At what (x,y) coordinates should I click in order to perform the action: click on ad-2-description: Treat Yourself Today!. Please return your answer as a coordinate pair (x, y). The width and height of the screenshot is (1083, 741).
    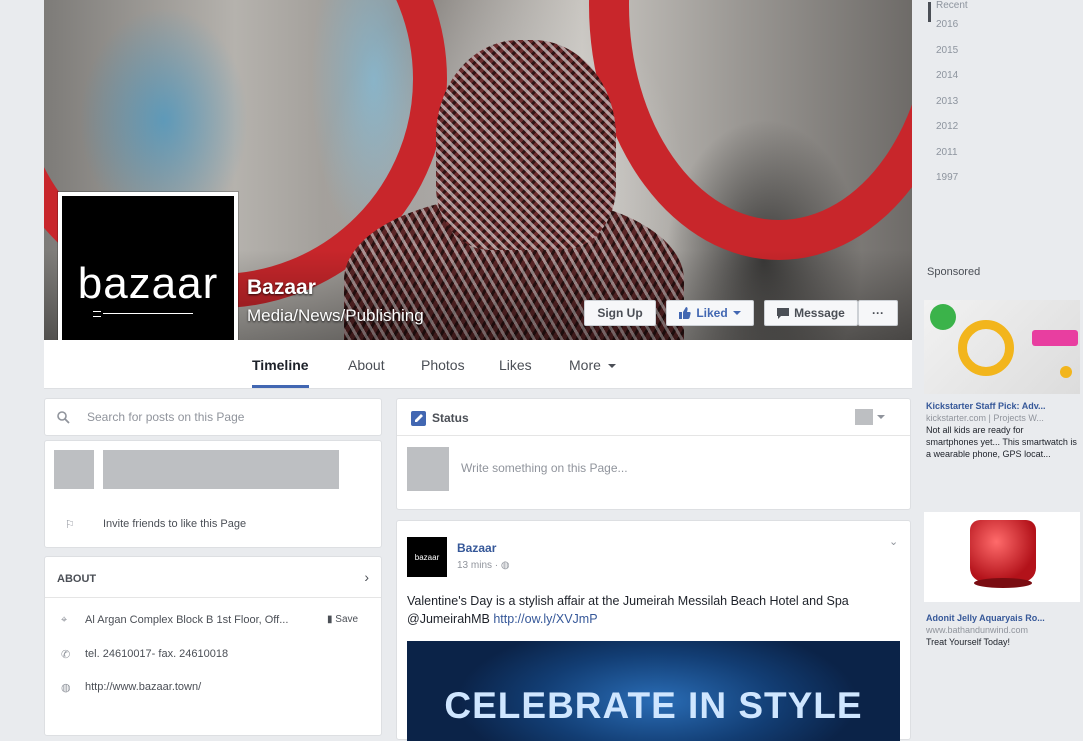
    Looking at the image, I should click on (968, 642).